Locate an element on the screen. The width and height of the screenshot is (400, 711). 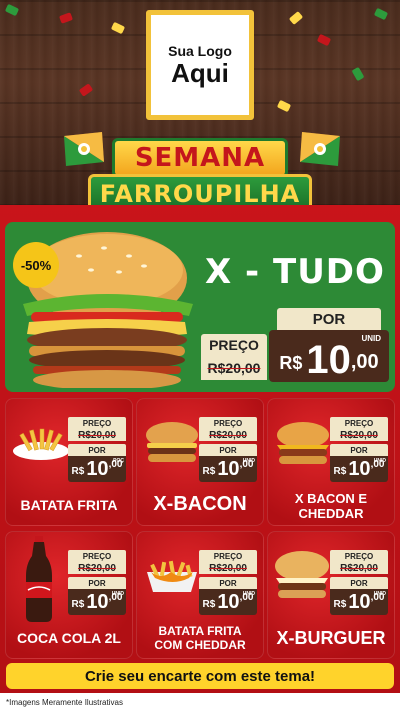
hero-price: R$ 10 ,00 UNID is located at coordinates (329, 356).